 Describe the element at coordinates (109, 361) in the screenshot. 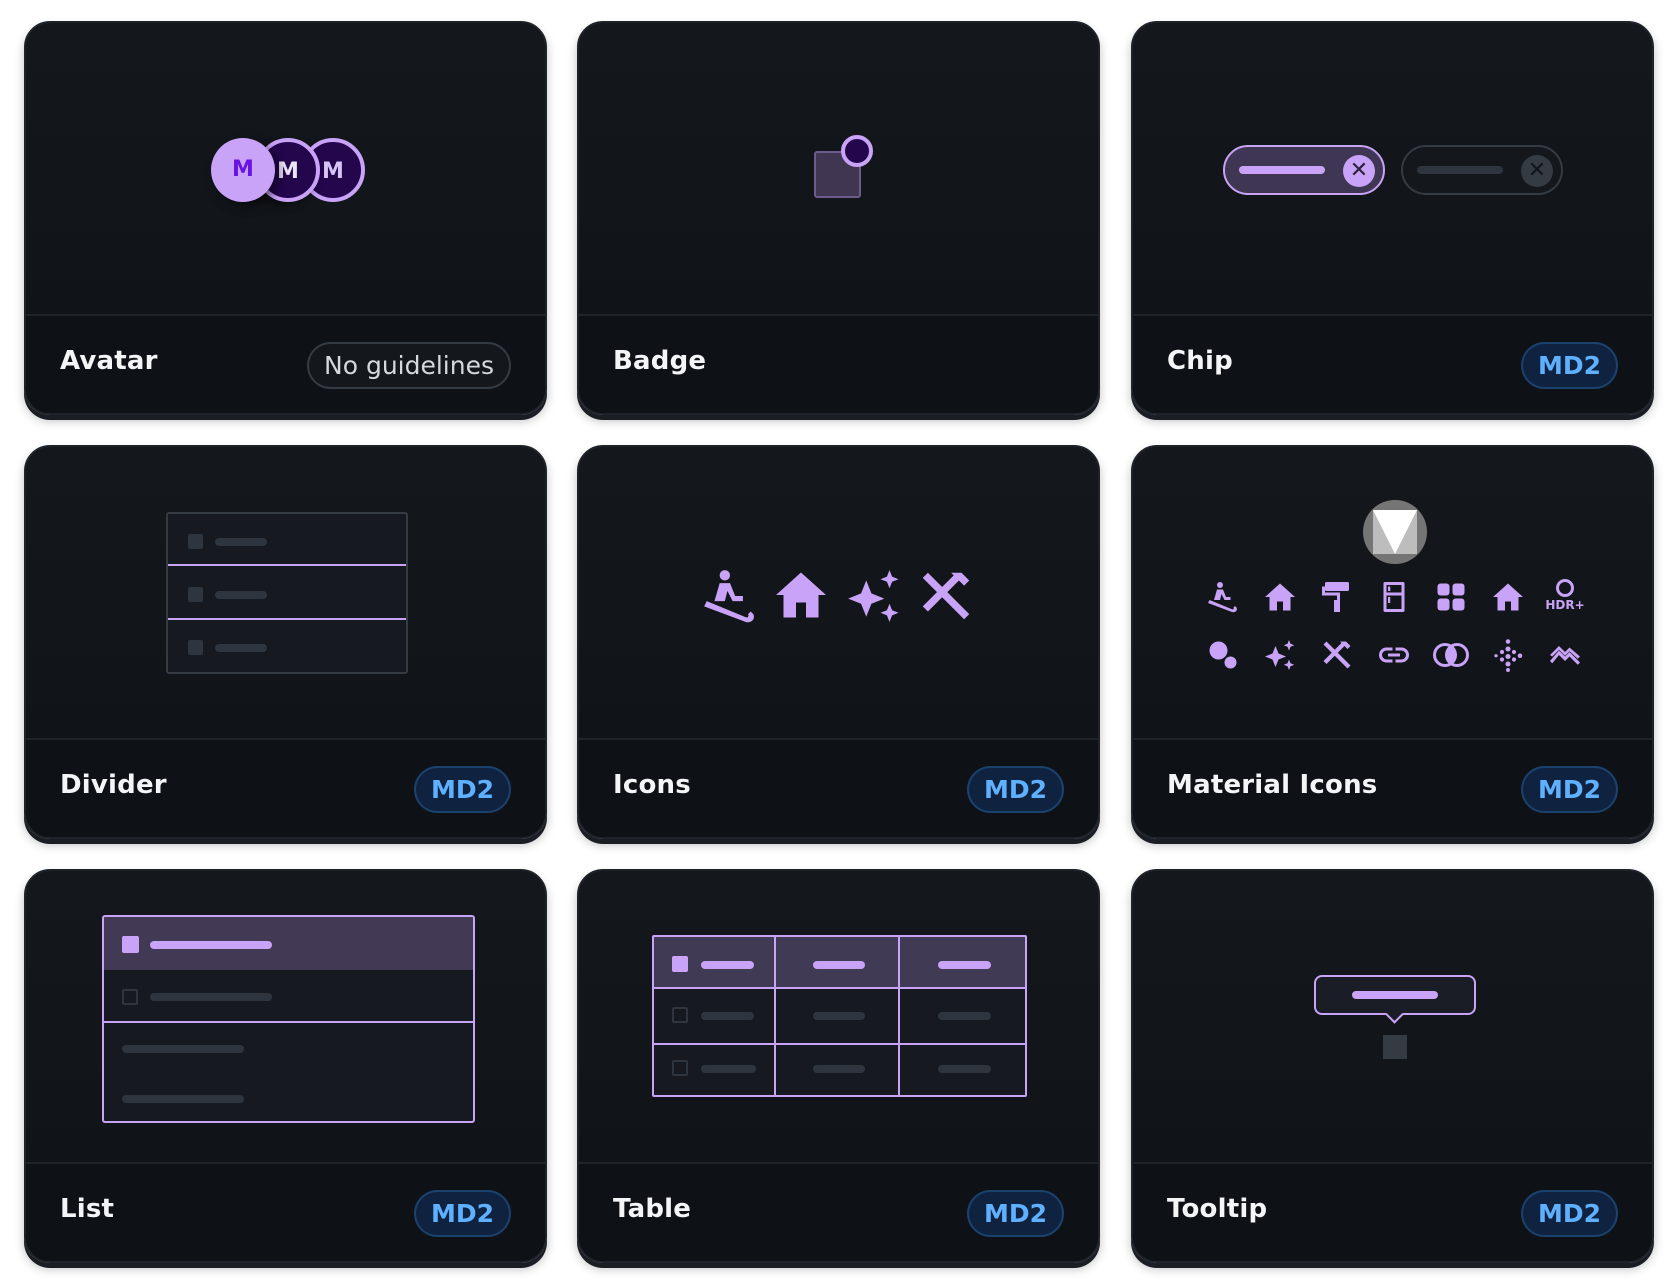

I see `card-title: Avatar` at that location.